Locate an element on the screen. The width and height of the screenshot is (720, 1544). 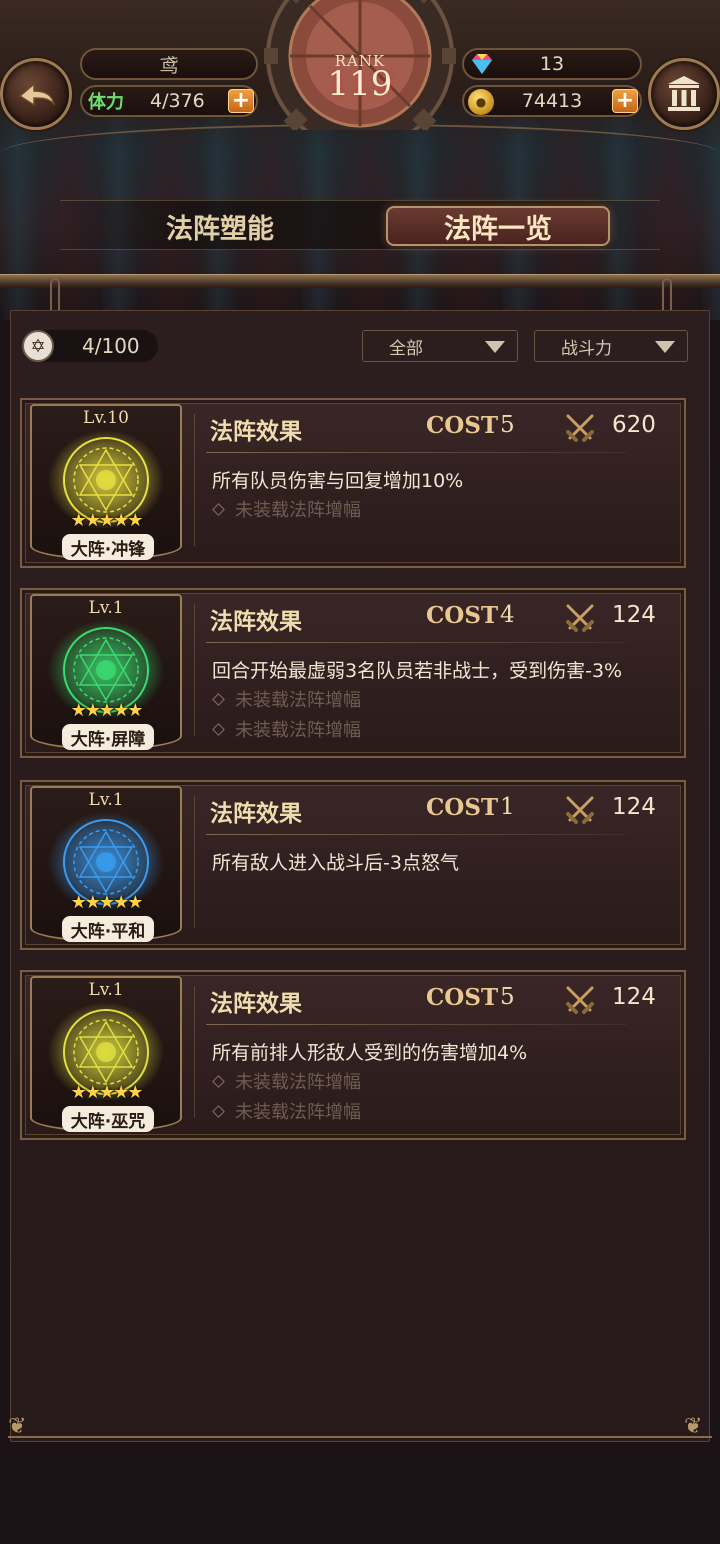
sort-dropdown-label: 战斗力 is located at coordinates (586, 348).